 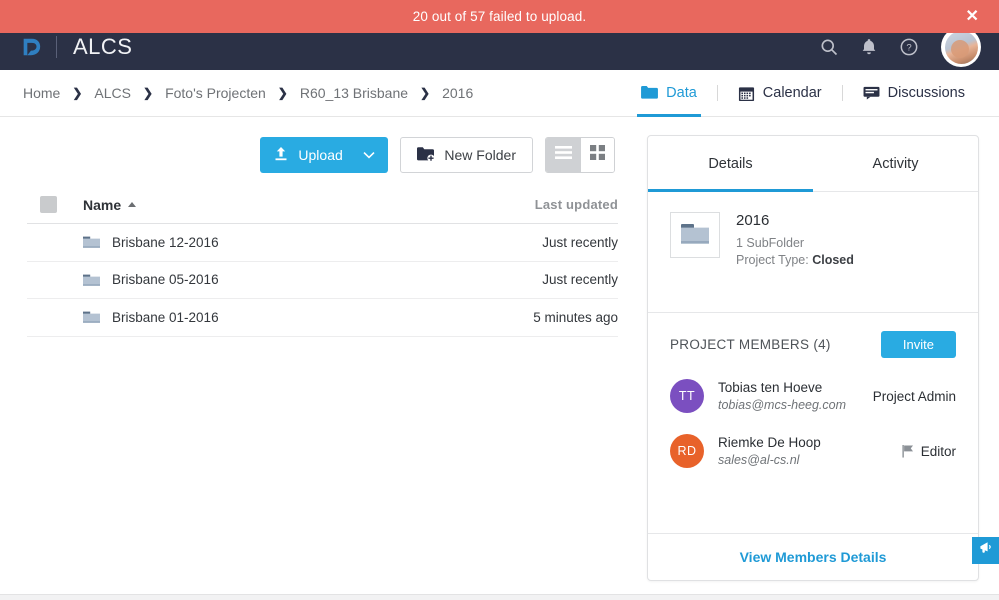 What do you see at coordinates (576, 204) in the screenshot?
I see `column-header-last-updated: Last updated` at bounding box center [576, 204].